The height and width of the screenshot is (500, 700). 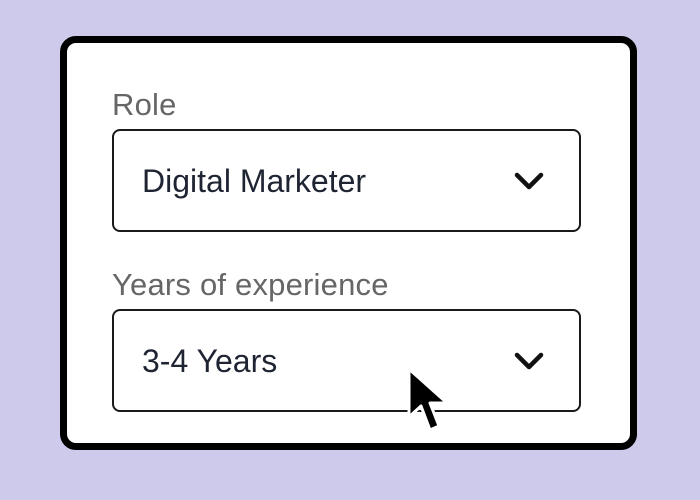 I want to click on experience-select-value: 3-4 Years, so click(x=210, y=360).